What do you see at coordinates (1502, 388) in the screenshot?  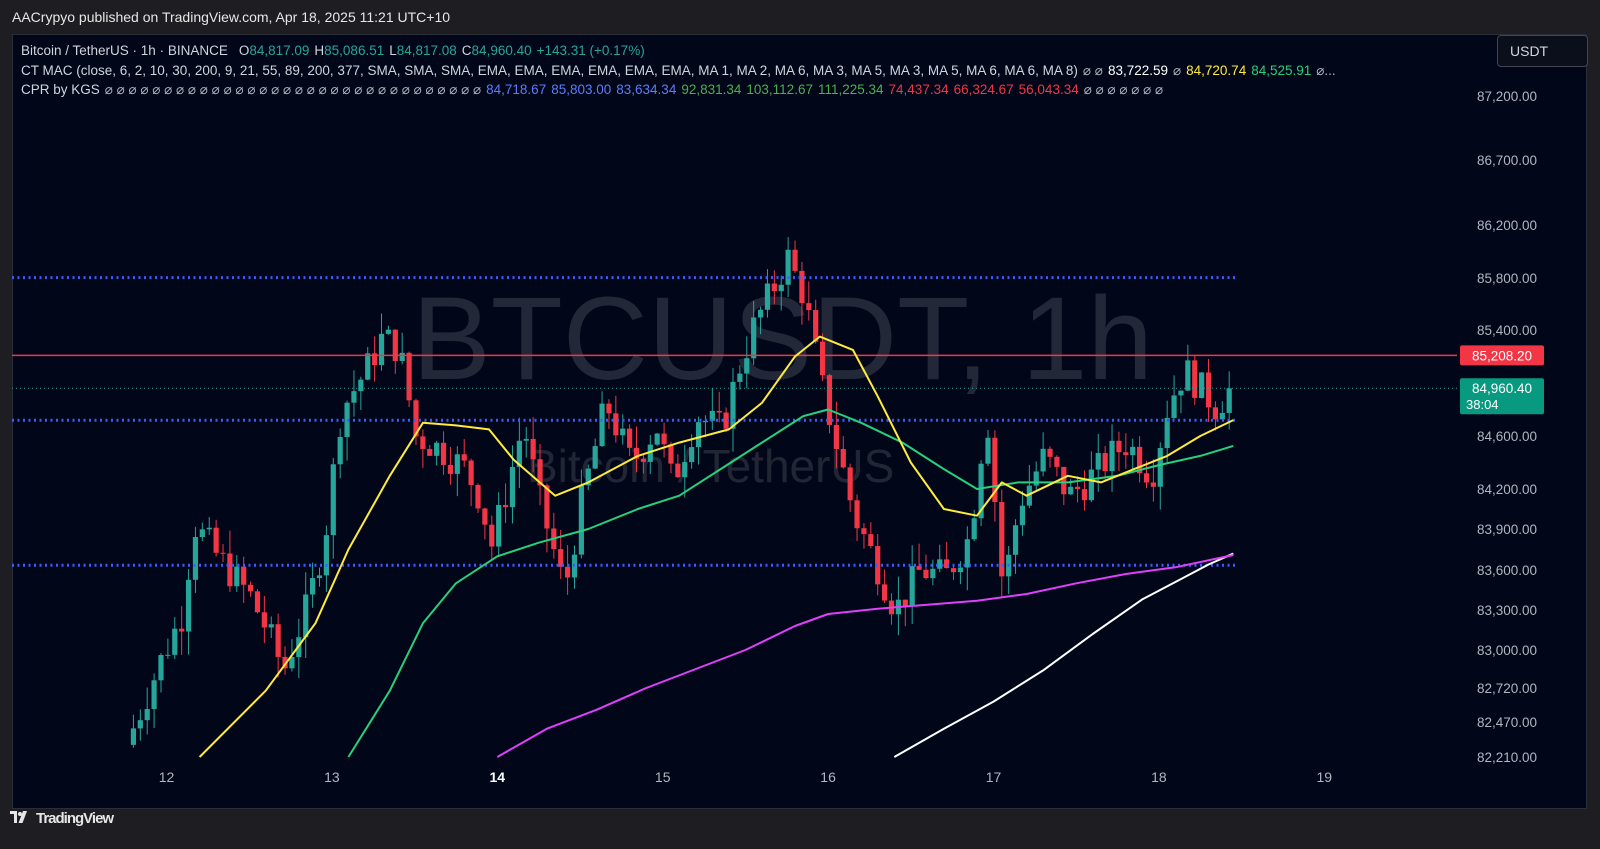 I see `current-price-label: 84,960.40` at bounding box center [1502, 388].